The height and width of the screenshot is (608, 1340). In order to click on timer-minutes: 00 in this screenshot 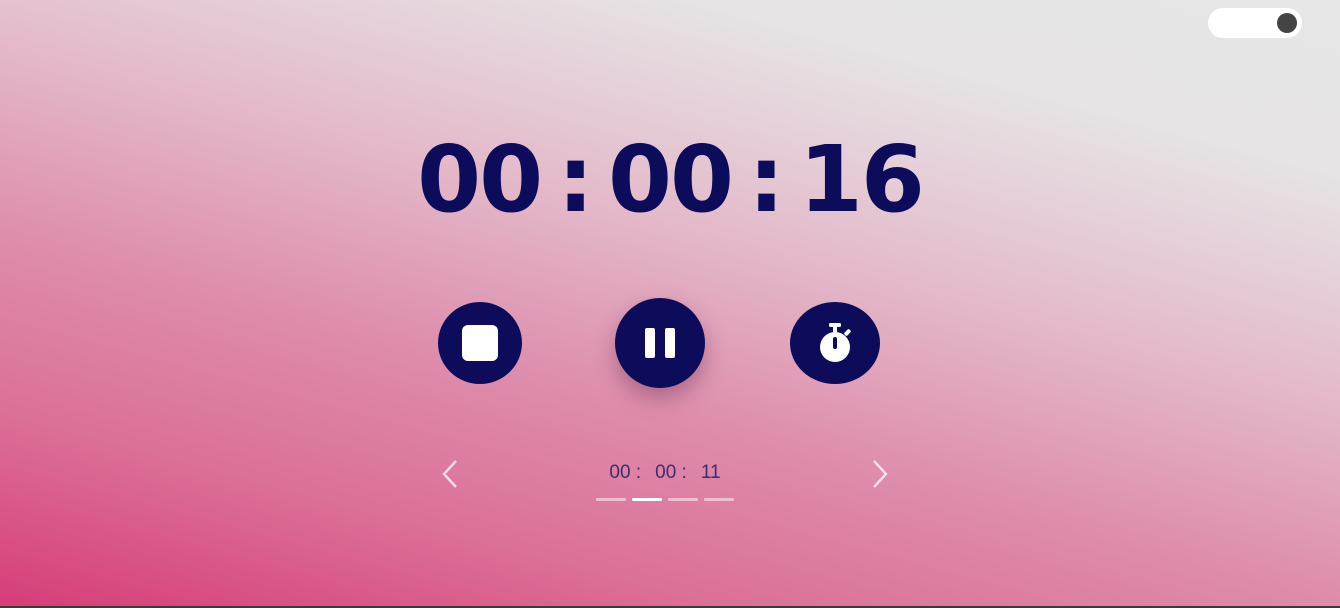, I will do `click(670, 179)`.